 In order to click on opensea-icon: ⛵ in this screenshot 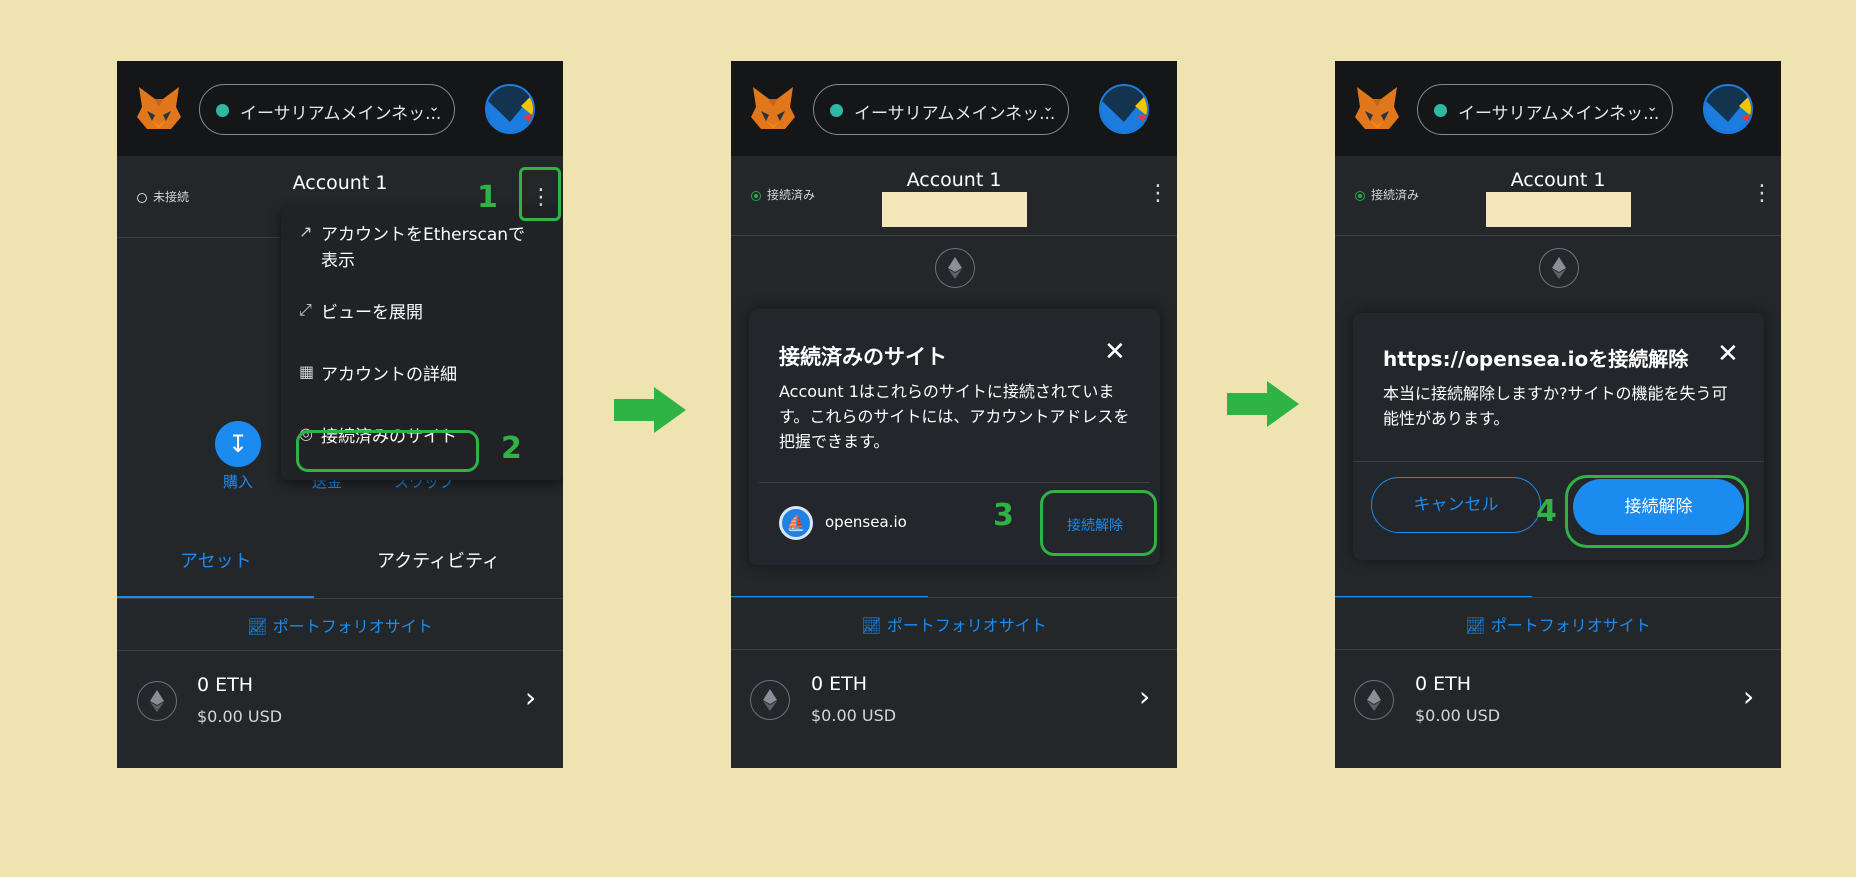, I will do `click(796, 523)`.